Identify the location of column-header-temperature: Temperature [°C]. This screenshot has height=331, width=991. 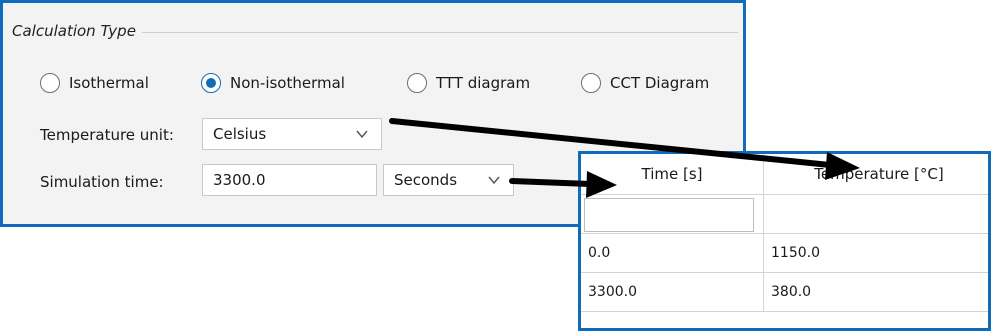
(876, 174).